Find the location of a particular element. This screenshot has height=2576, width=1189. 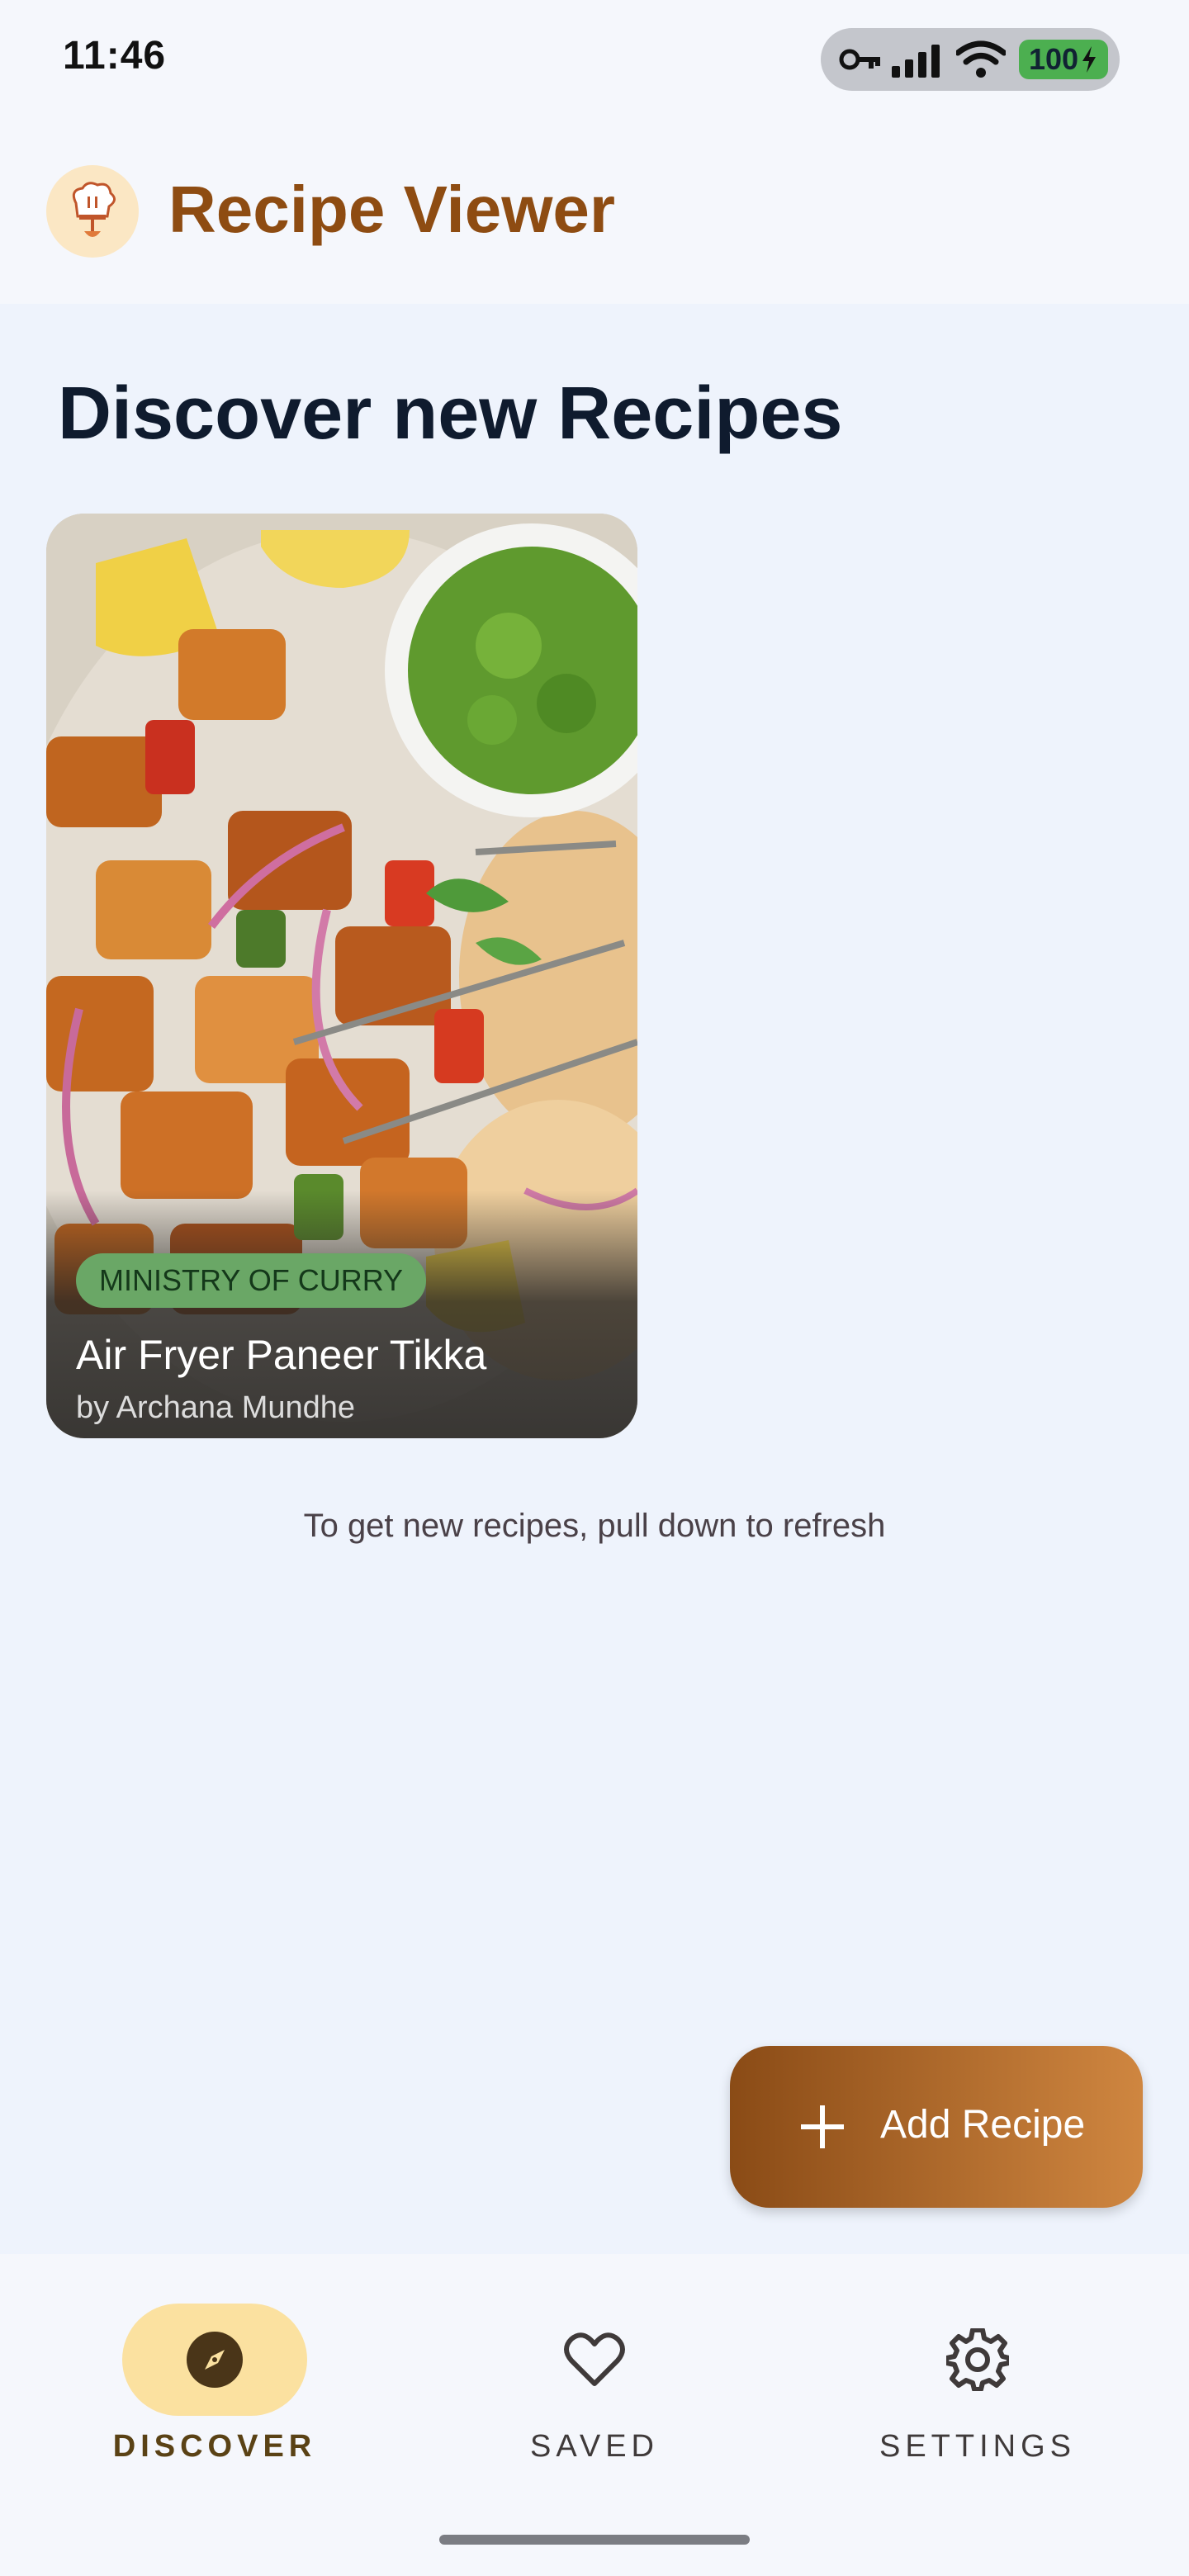

nav-item-settings: SETTINGS is located at coordinates (977, 2384).